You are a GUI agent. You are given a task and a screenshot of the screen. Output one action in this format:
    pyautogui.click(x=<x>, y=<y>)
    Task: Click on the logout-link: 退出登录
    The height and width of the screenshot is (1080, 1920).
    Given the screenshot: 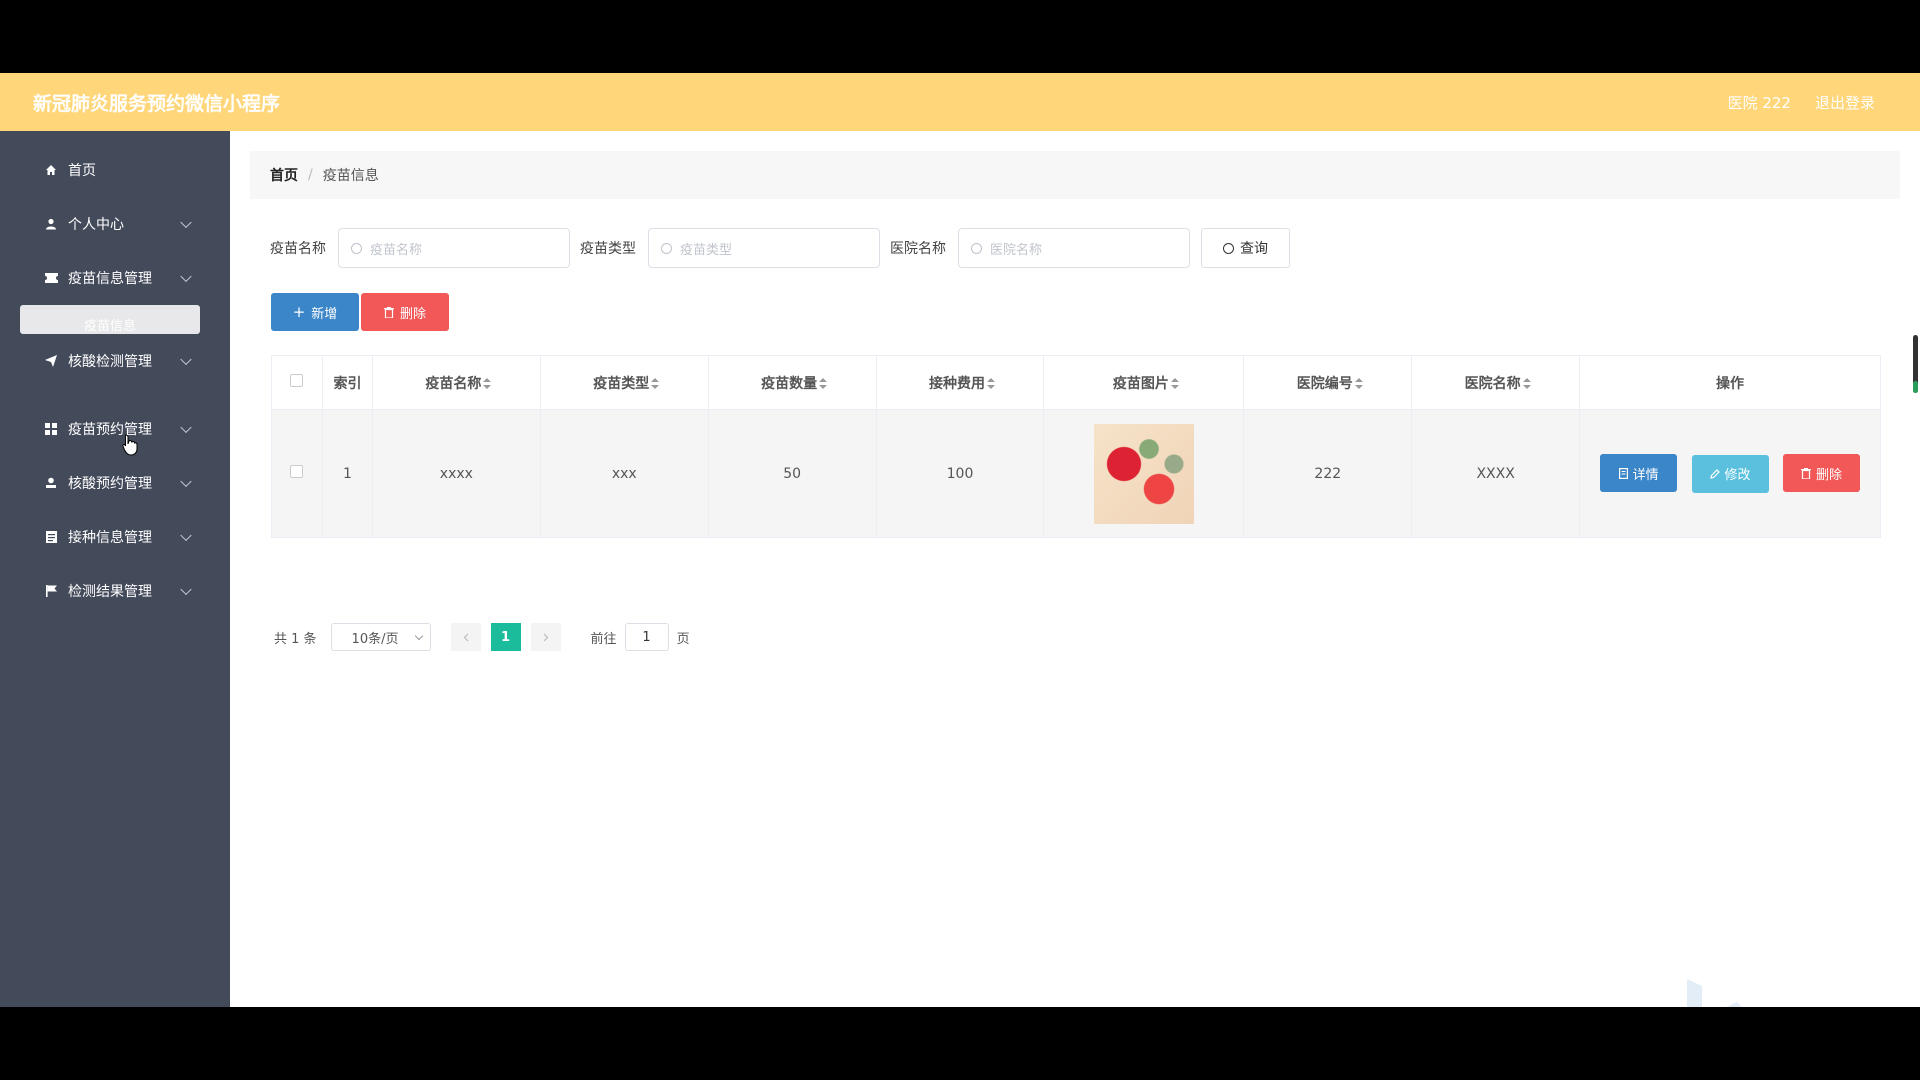 What is the action you would take?
    pyautogui.click(x=1845, y=102)
    